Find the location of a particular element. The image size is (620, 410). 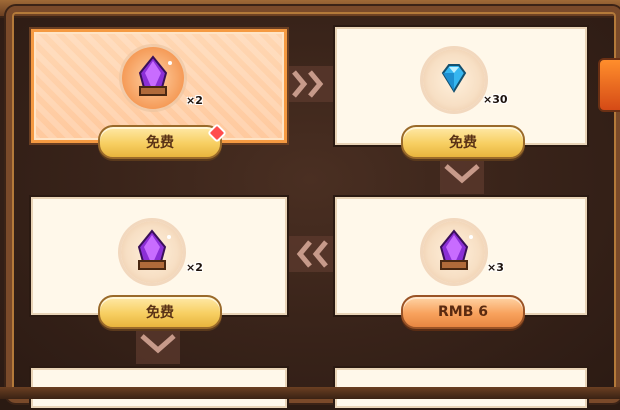

frame-bottom-border is located at coordinates (310, 393).